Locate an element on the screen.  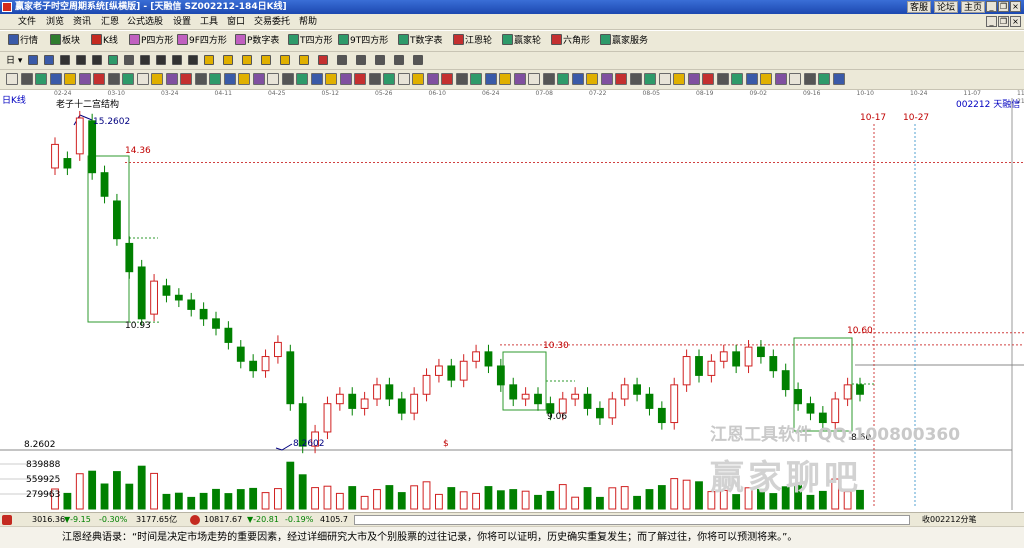
link-support: 客服 is located at coordinates (919, 7).